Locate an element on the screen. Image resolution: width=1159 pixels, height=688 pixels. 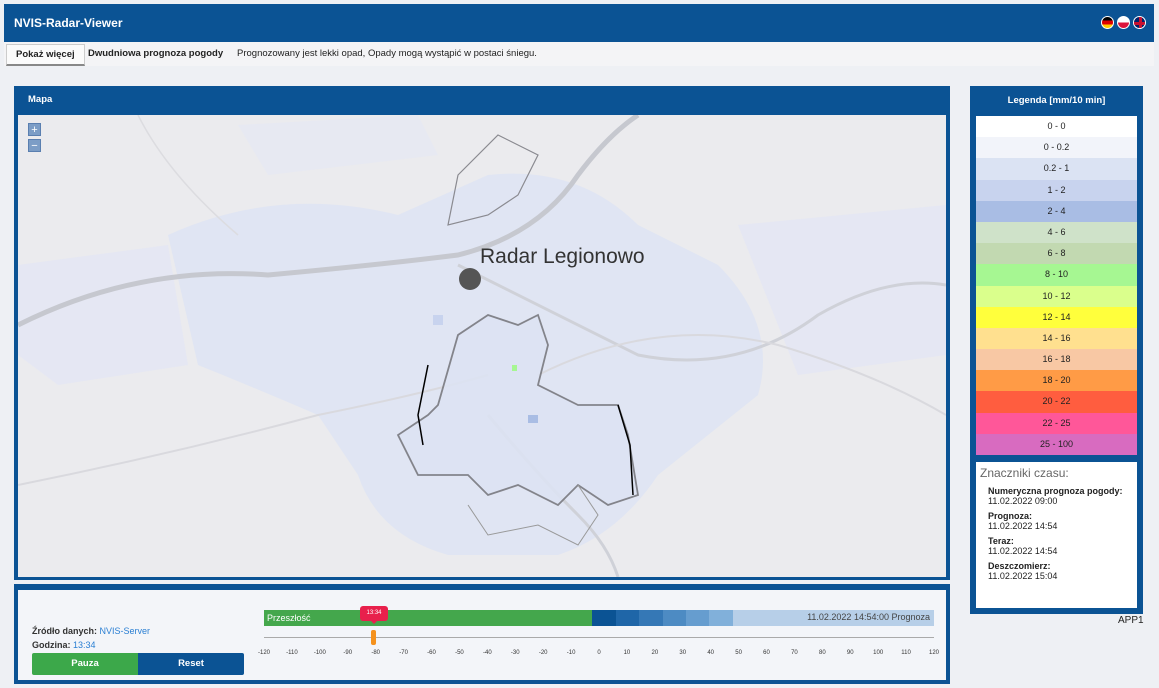
slider-tick-label: 60 is located at coordinates (766, 653).